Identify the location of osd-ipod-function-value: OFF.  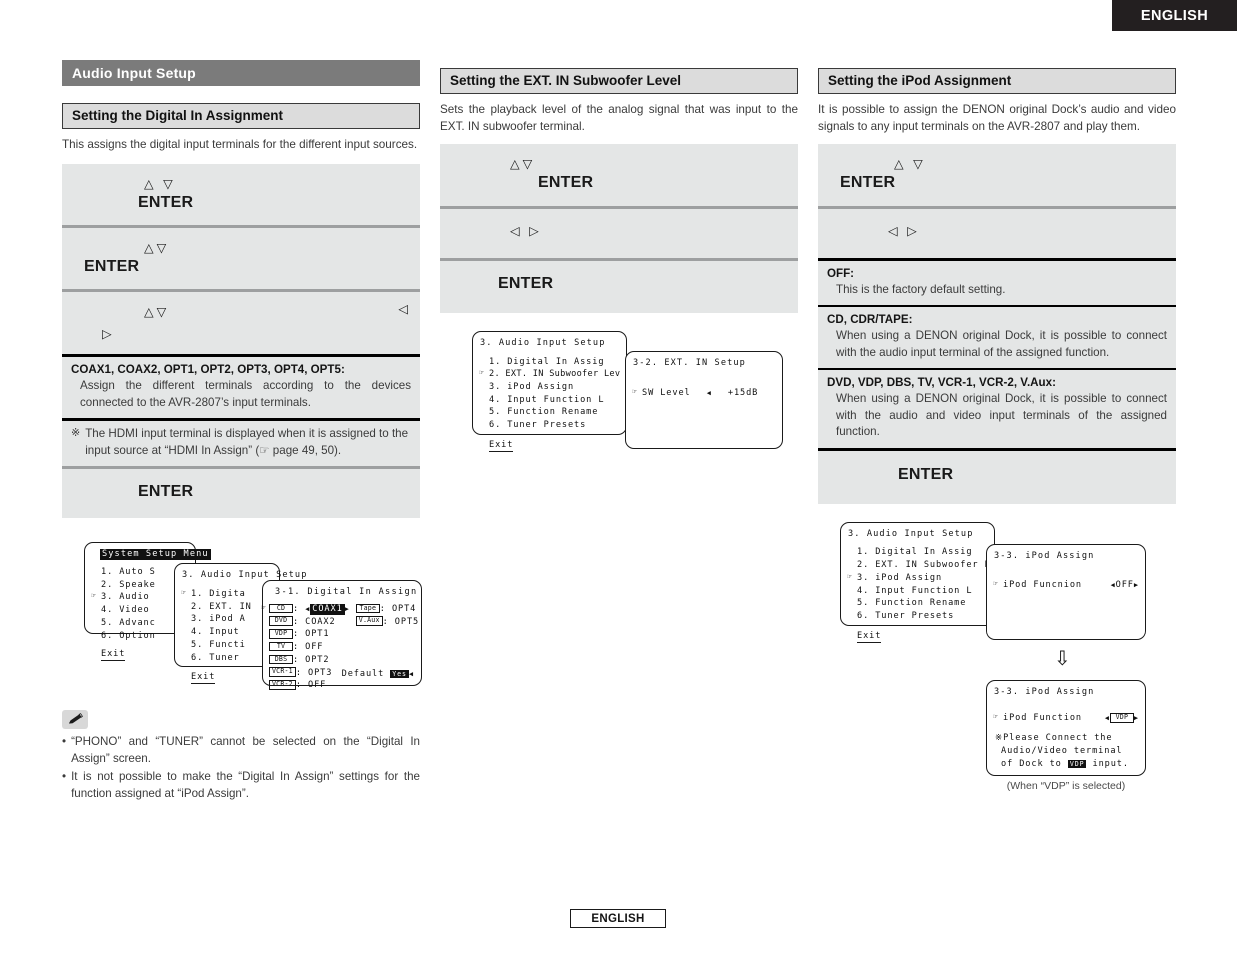
(1125, 585).